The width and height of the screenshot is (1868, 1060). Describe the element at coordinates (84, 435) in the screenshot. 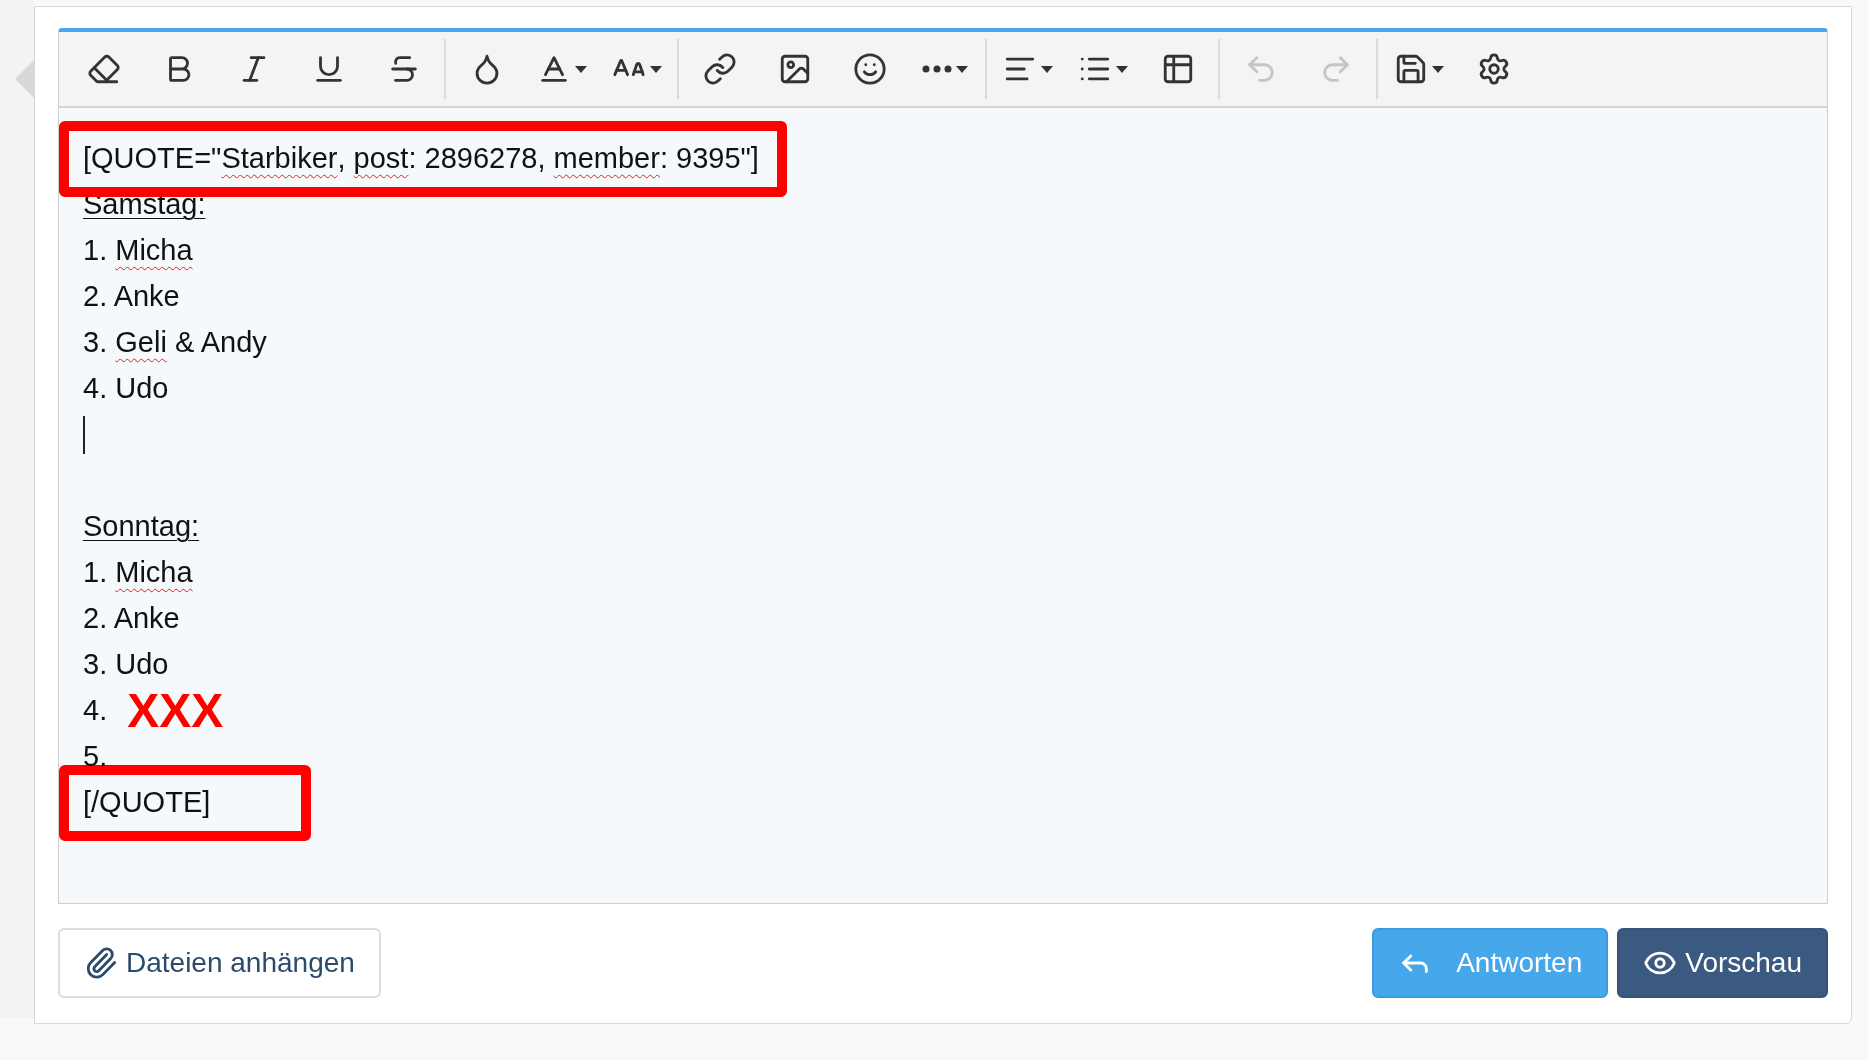

I see `text-cursor` at that location.